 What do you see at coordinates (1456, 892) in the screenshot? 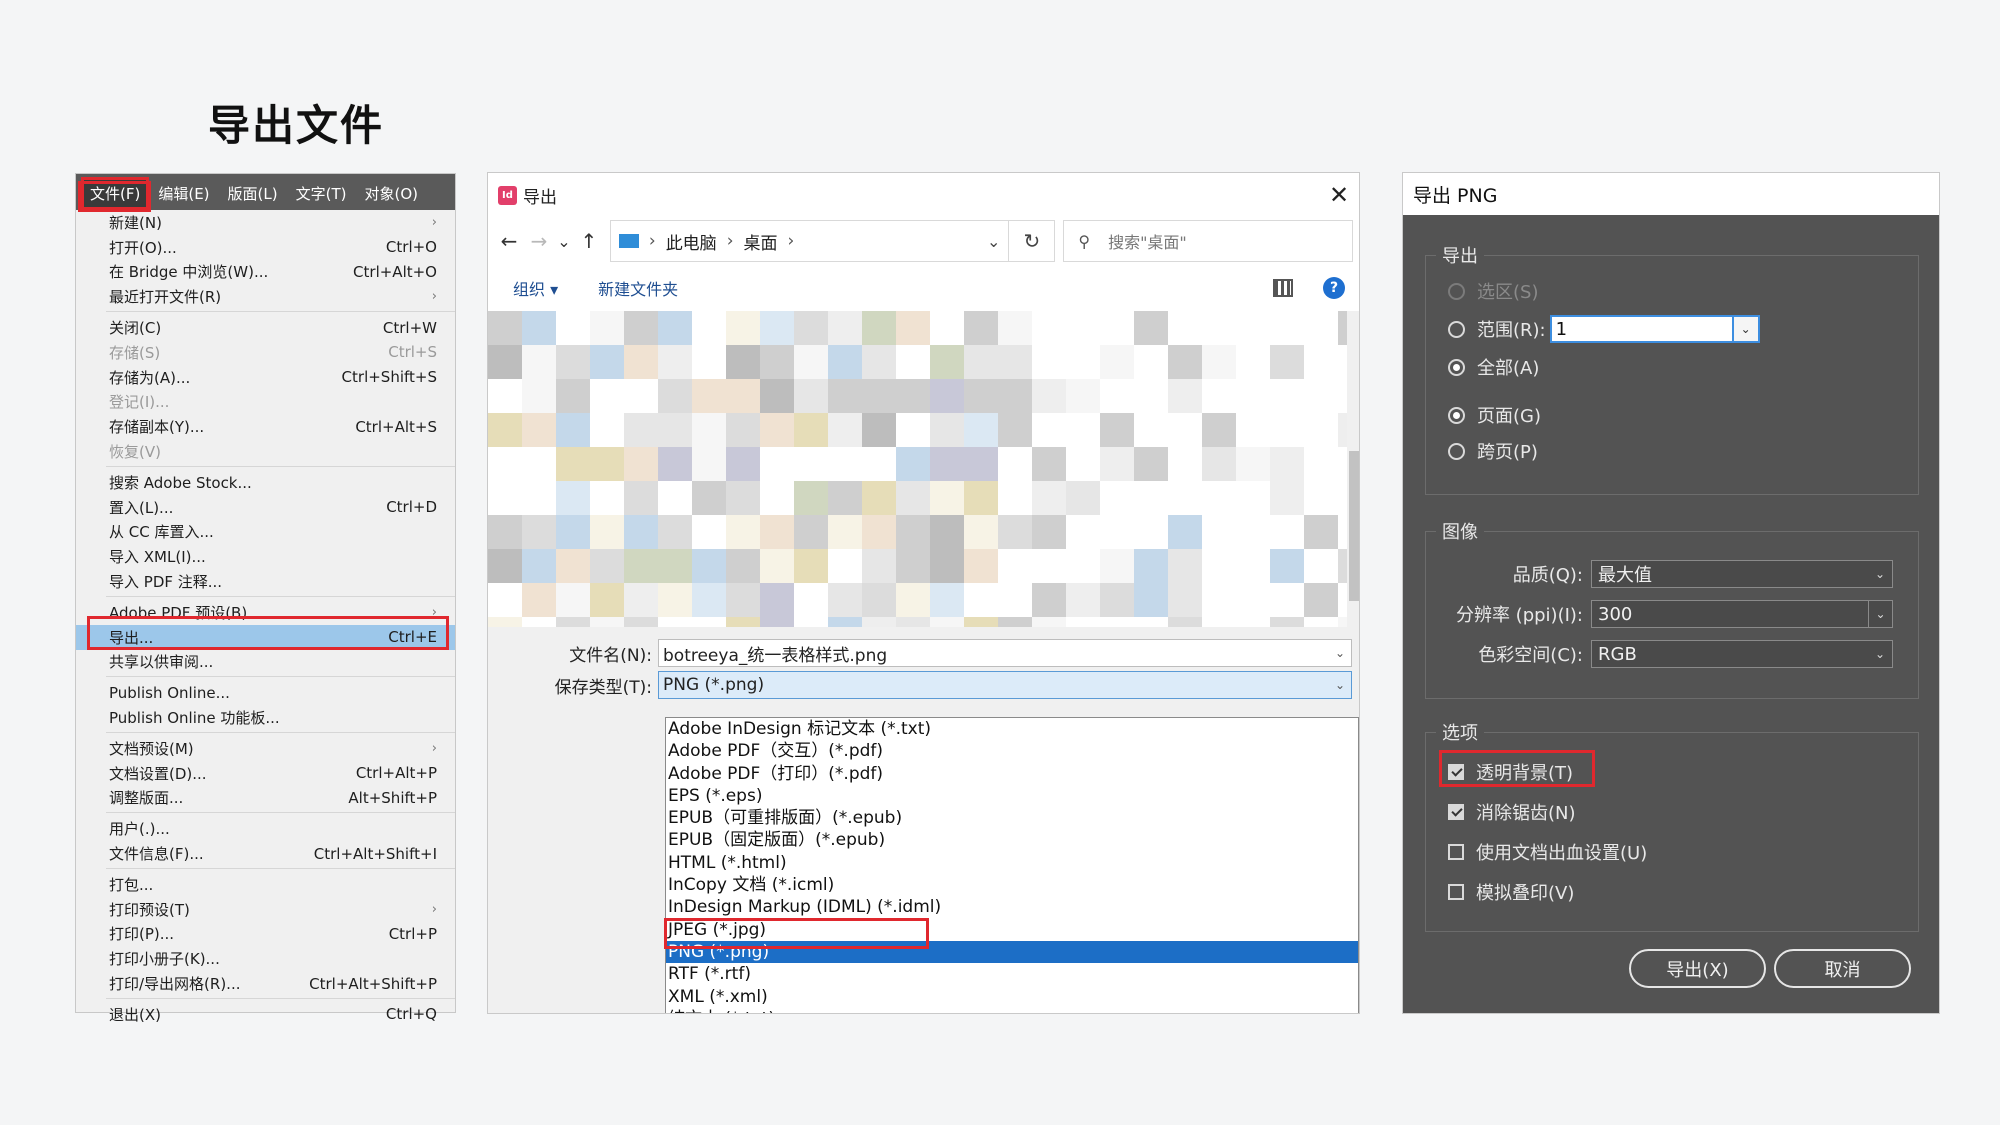
I see `simulate-overprint-checkbox` at bounding box center [1456, 892].